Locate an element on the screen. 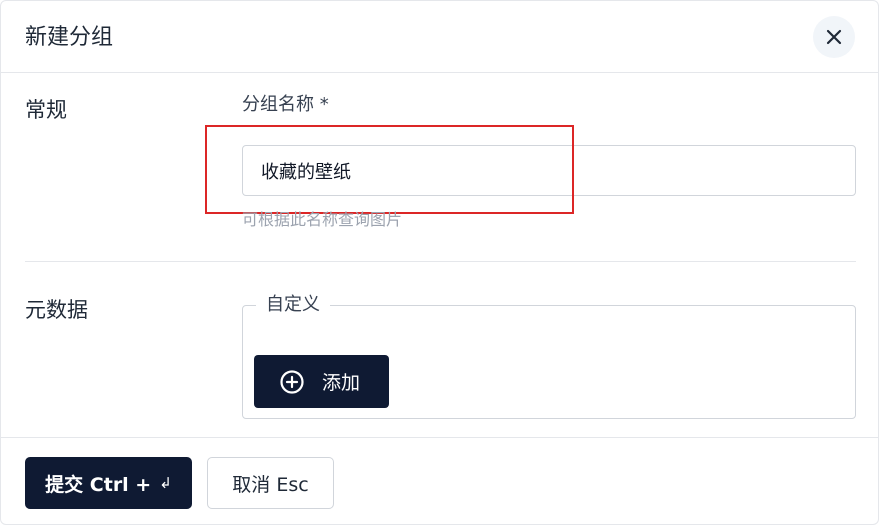 The height and width of the screenshot is (526, 879). submit-button: 提交 Ctrl + ↲ is located at coordinates (108, 483).